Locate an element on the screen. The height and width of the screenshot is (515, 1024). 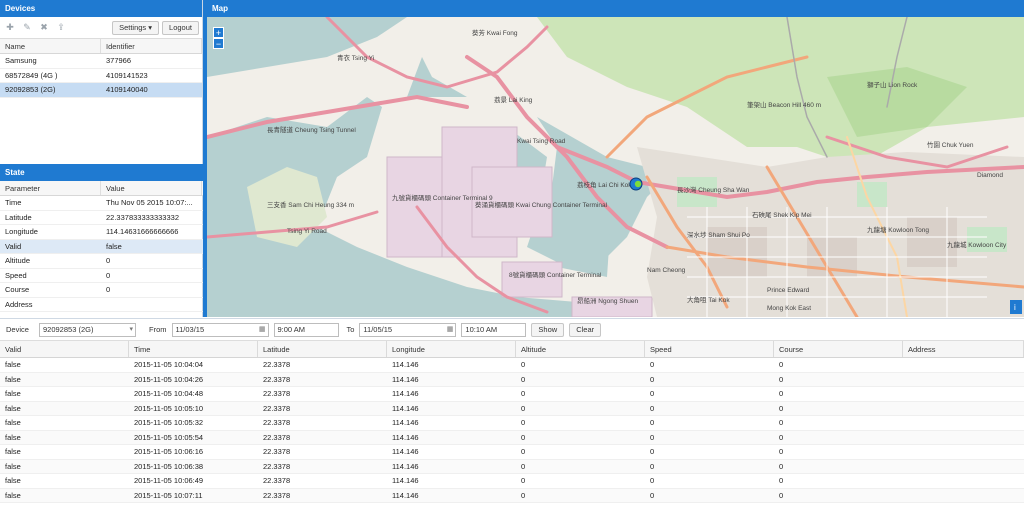
state-value is located at coordinates (151, 305).